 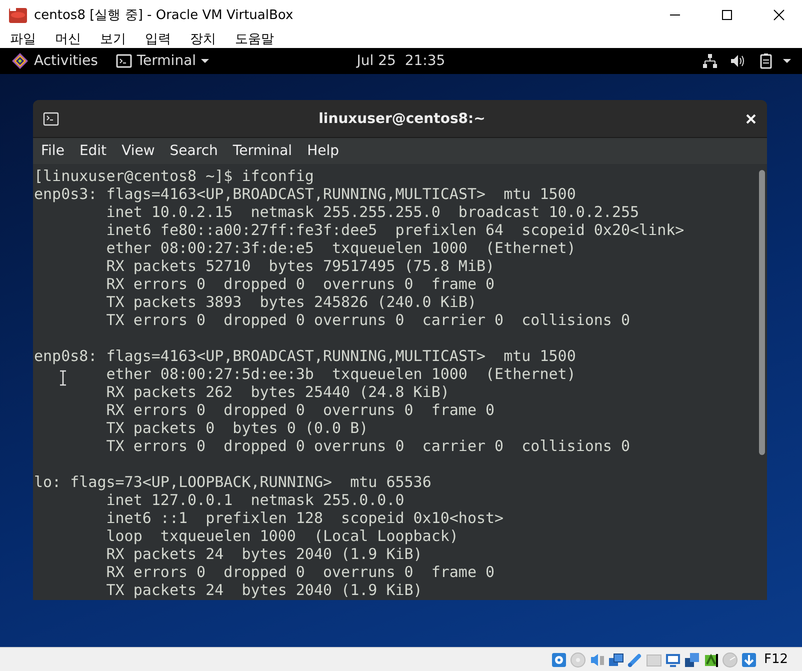 I want to click on terminal-line: ether 08:00:27:3f:de:e5 txqueuelen 1000 (Ethernet), so click(x=341, y=248).